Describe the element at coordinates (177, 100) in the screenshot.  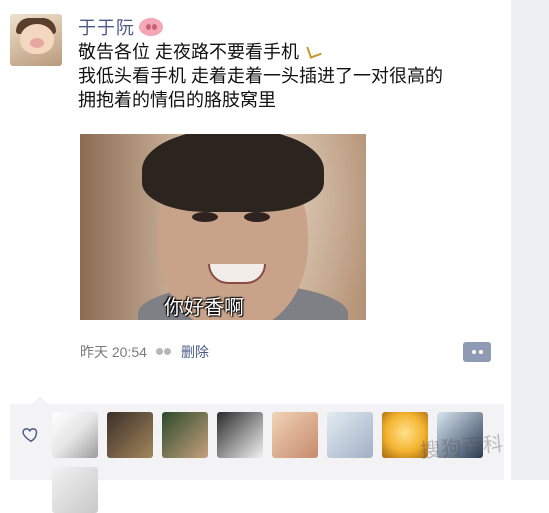
I see `post-text-line-3: 拥抱着的情侣的胳肢窝里` at that location.